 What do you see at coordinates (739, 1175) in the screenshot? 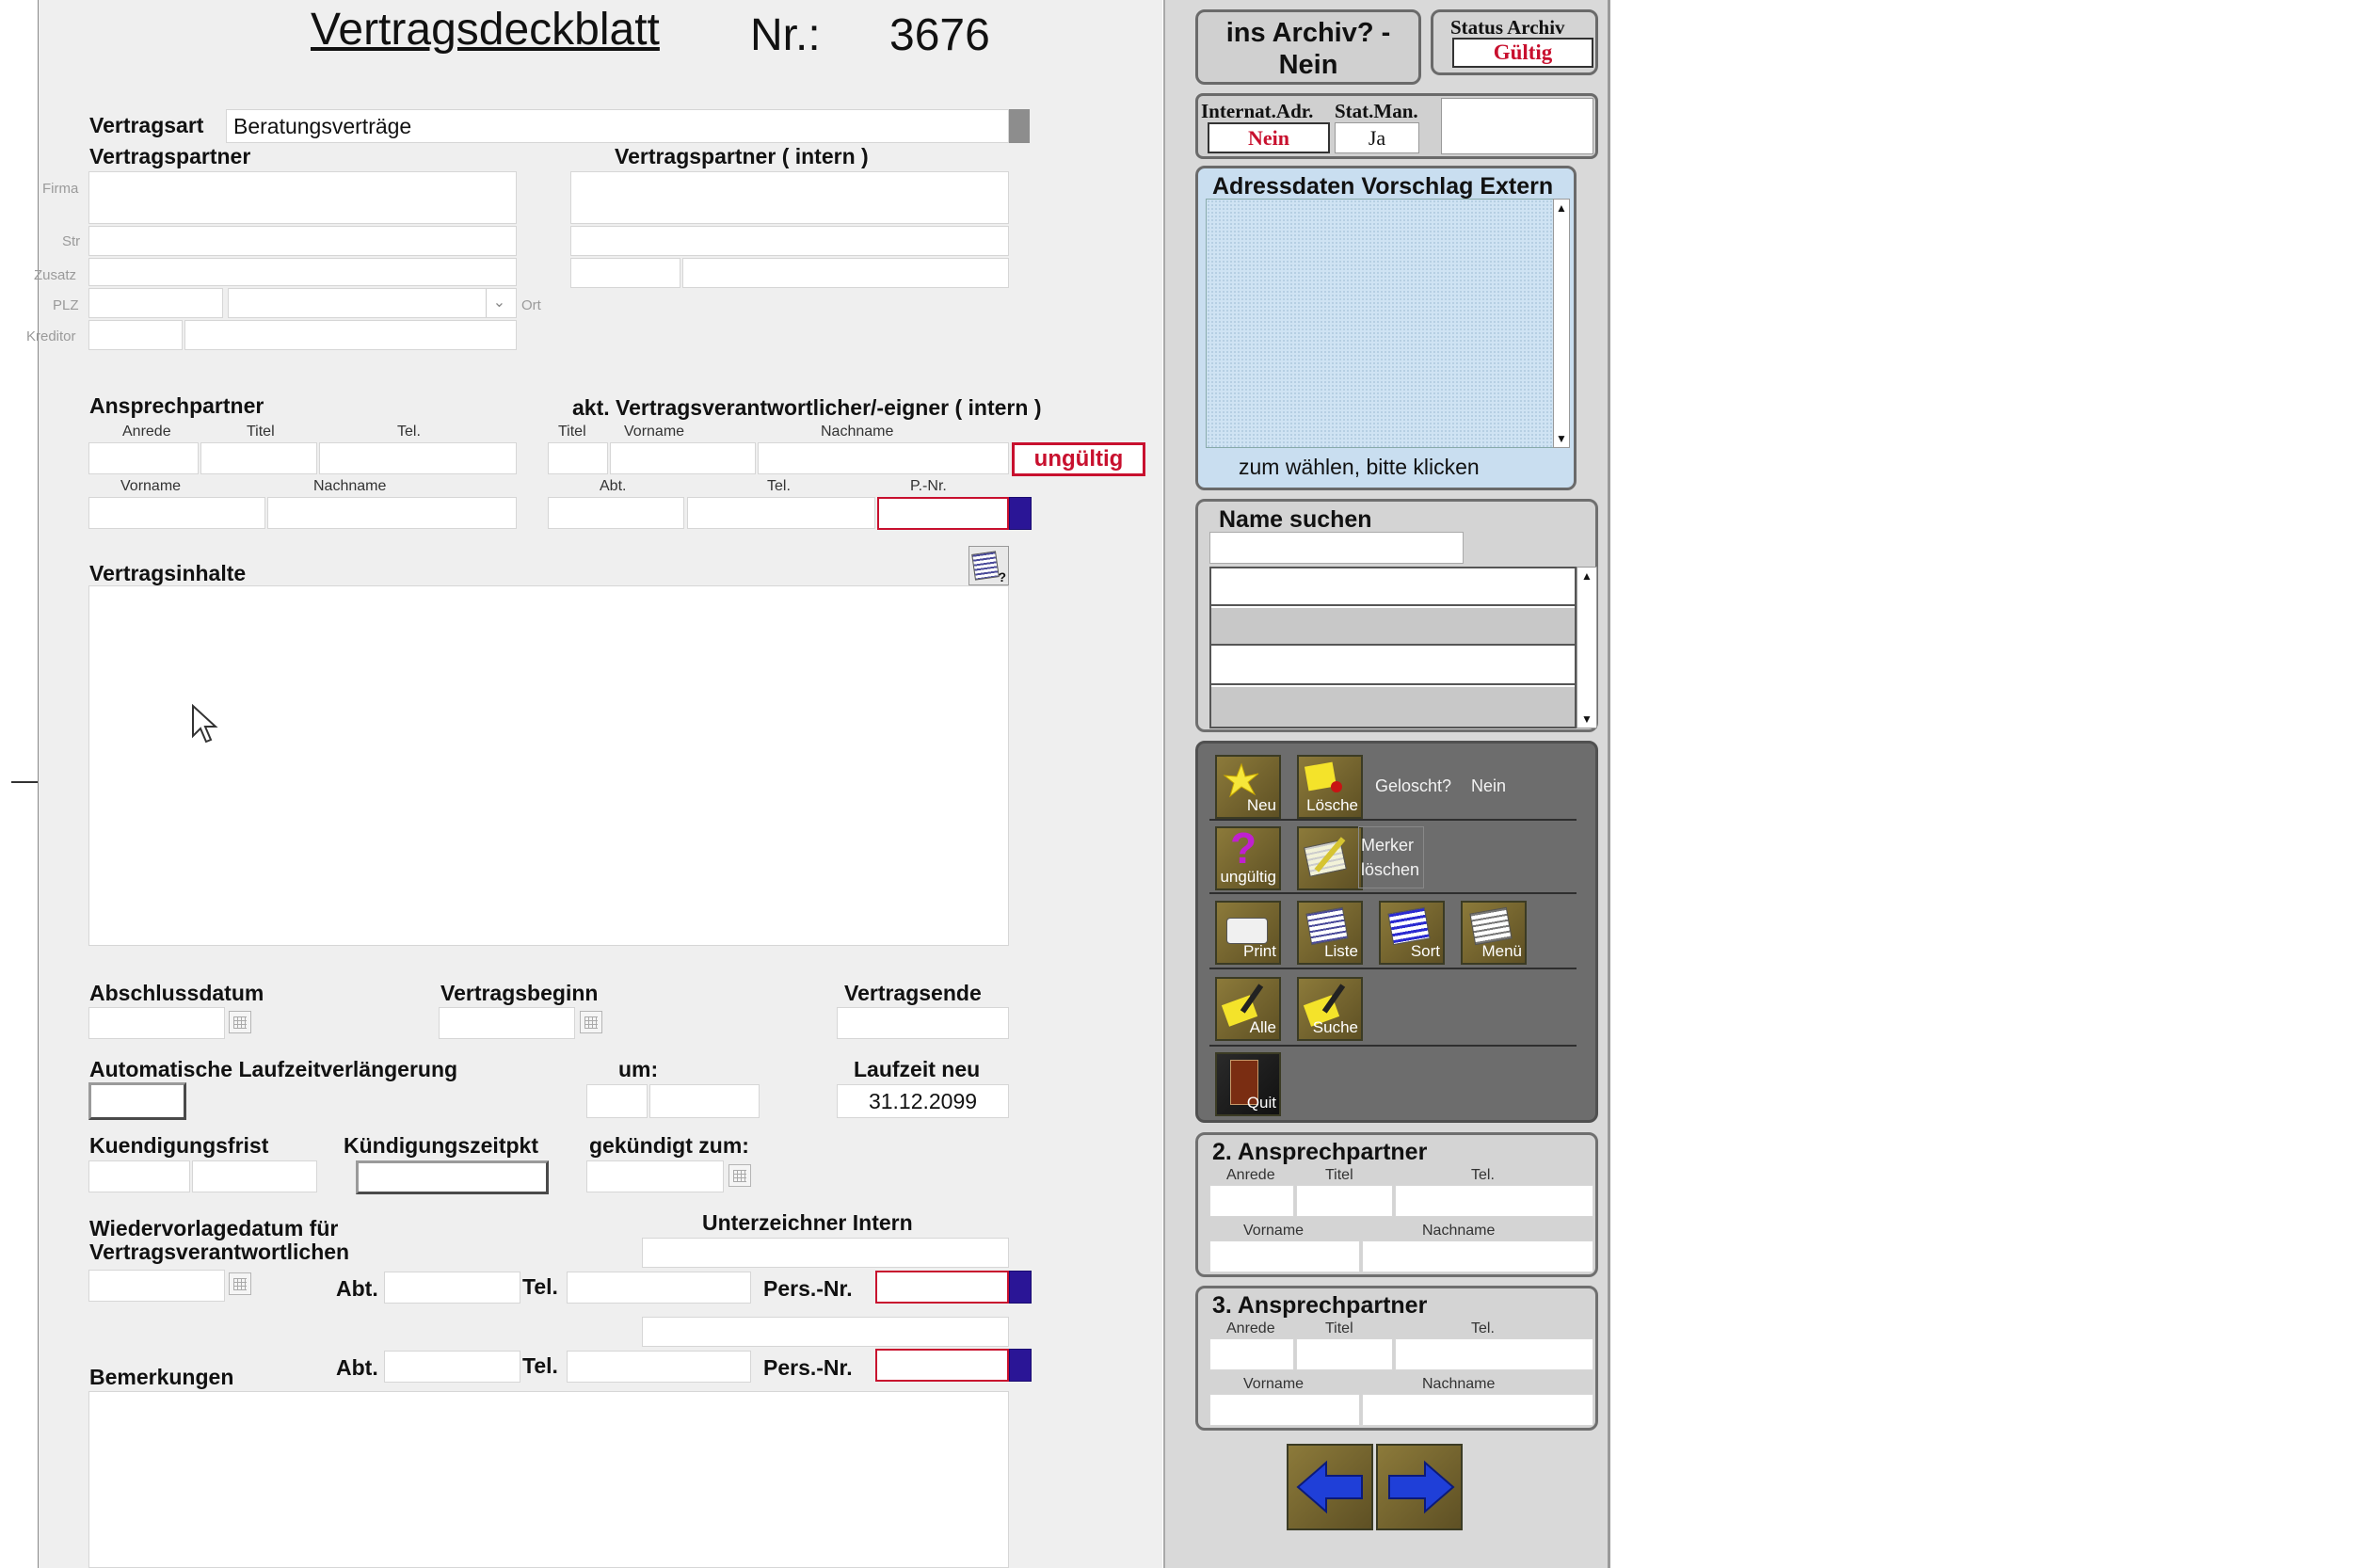
I see `gekuendigt-calendar-icon` at bounding box center [739, 1175].